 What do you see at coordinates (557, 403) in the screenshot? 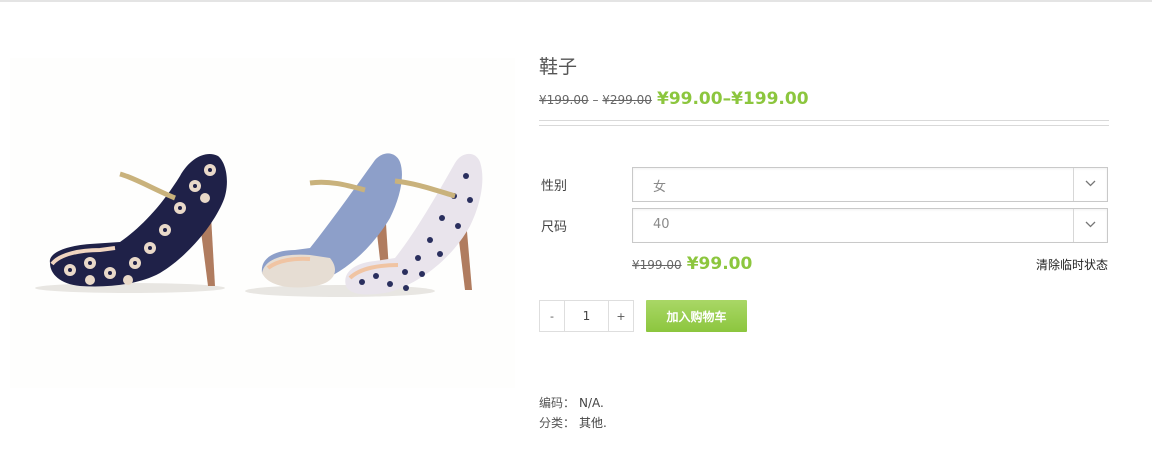
I see `sku-label: 编码：` at bounding box center [557, 403].